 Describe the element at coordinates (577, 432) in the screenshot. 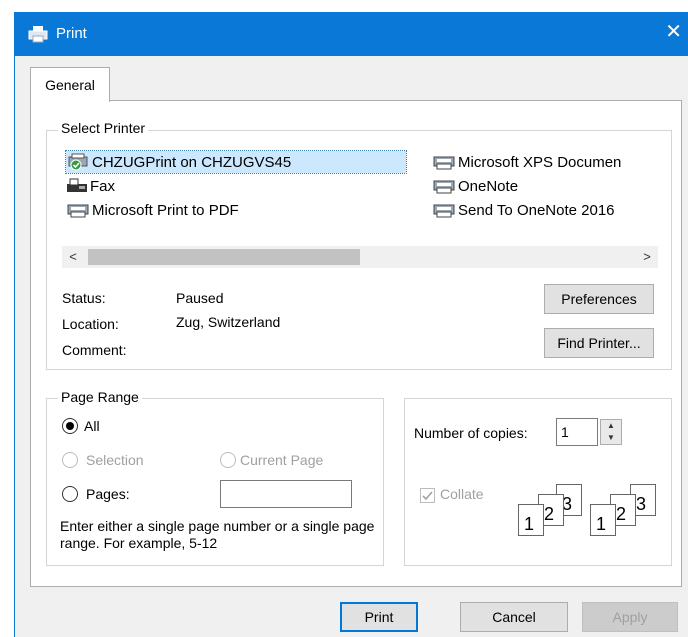

I see `copies-input: 1` at that location.